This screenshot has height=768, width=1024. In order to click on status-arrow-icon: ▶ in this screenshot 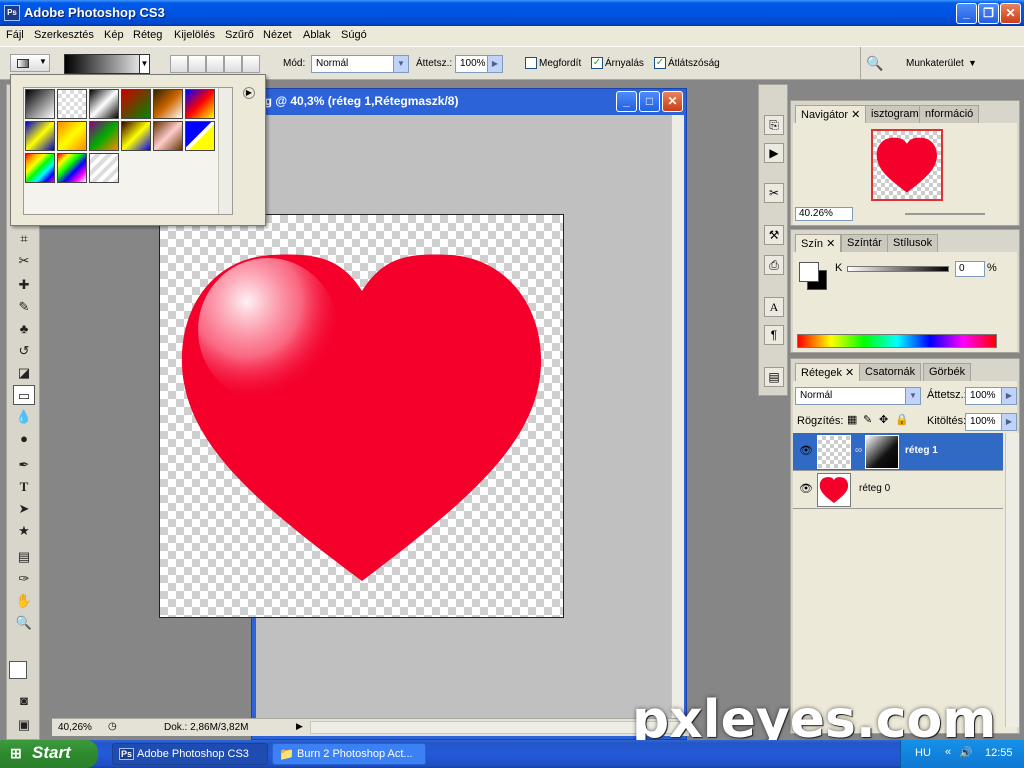, I will do `click(299, 726)`.